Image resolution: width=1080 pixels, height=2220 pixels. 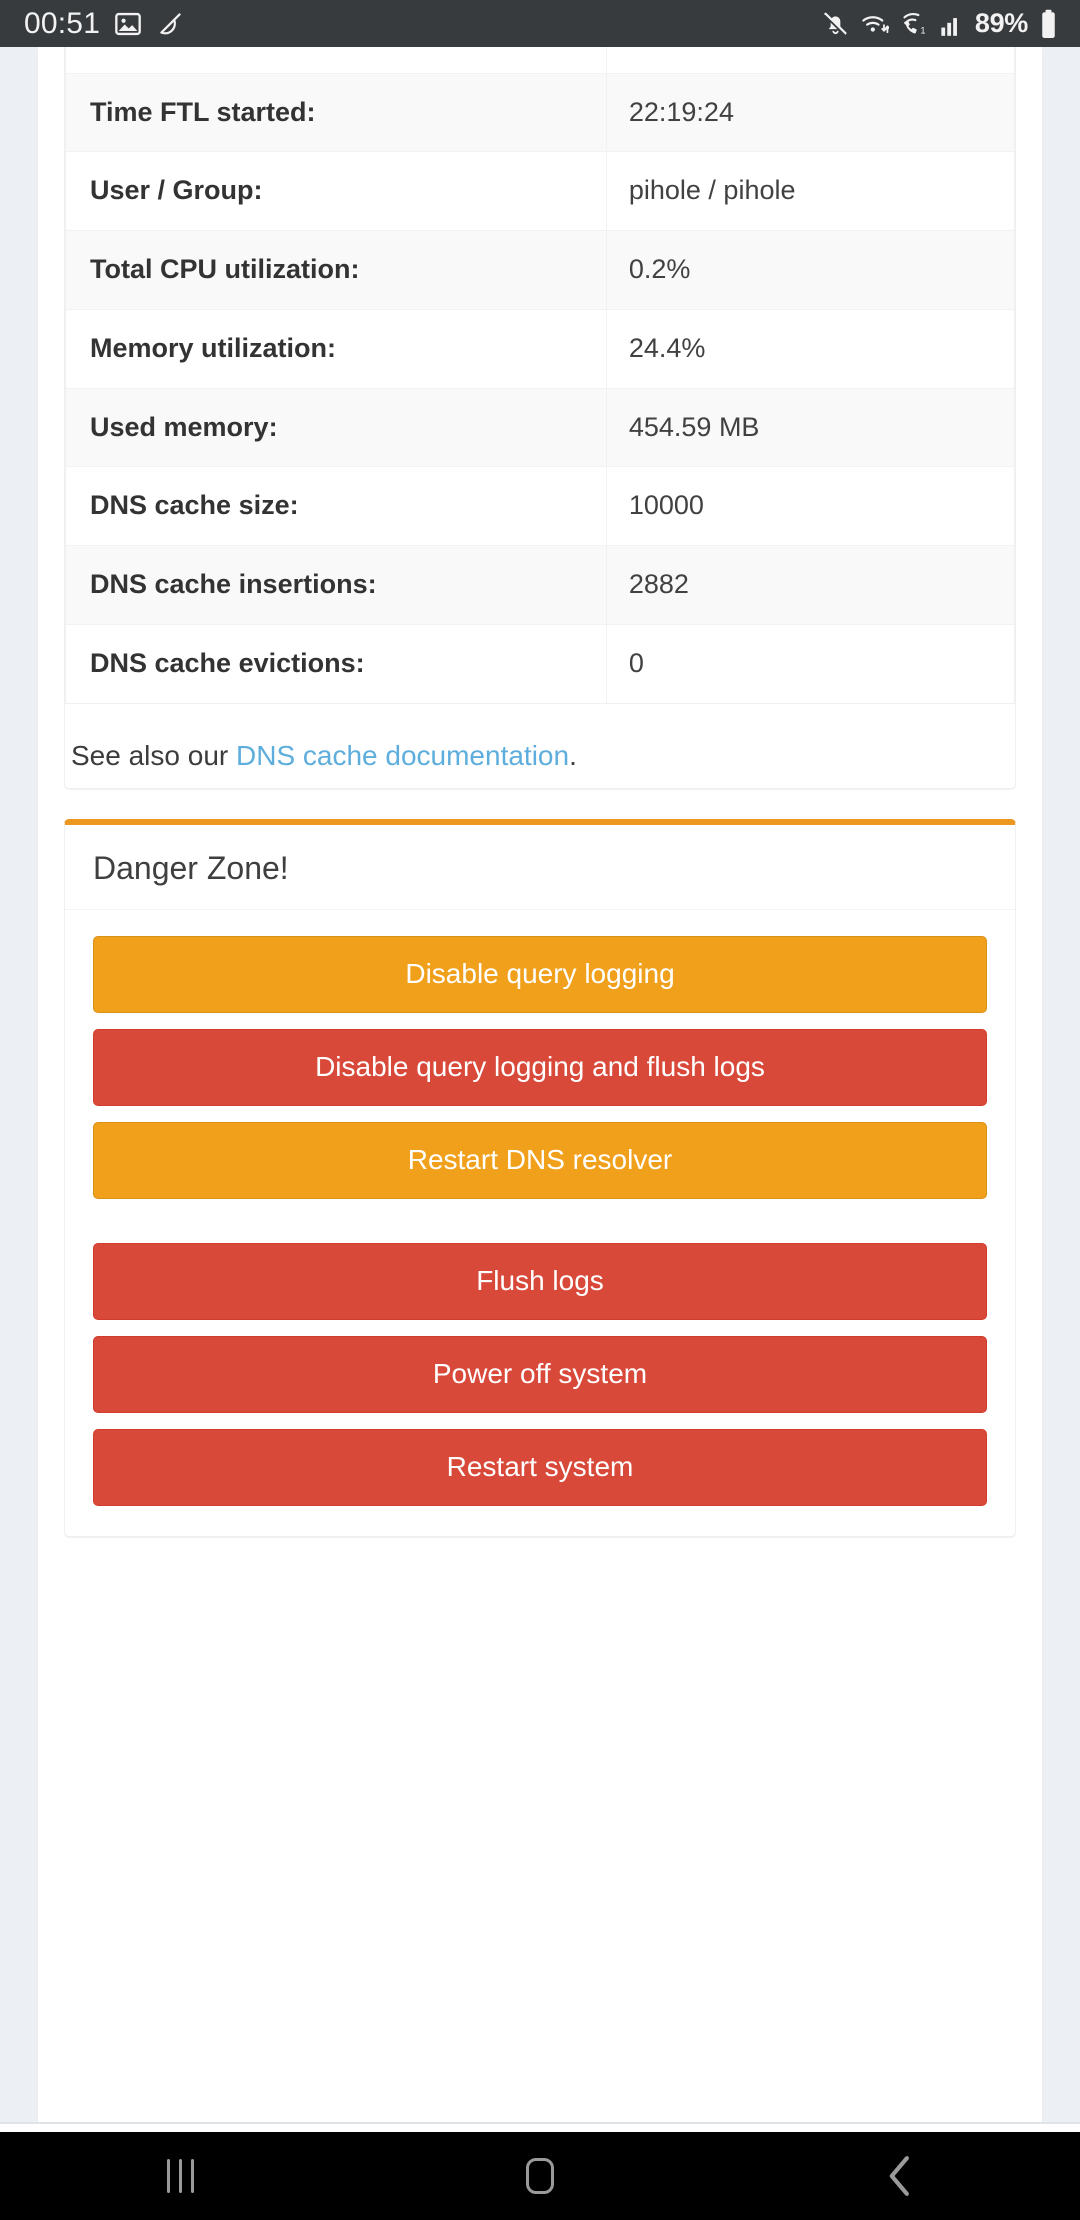 What do you see at coordinates (128, 24) in the screenshot?
I see `image-icon` at bounding box center [128, 24].